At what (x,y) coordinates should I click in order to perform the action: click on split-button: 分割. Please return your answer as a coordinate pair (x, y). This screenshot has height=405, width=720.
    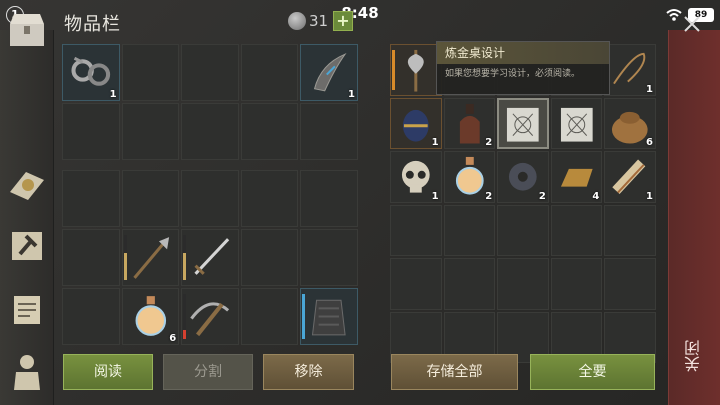
    Looking at the image, I should click on (208, 372).